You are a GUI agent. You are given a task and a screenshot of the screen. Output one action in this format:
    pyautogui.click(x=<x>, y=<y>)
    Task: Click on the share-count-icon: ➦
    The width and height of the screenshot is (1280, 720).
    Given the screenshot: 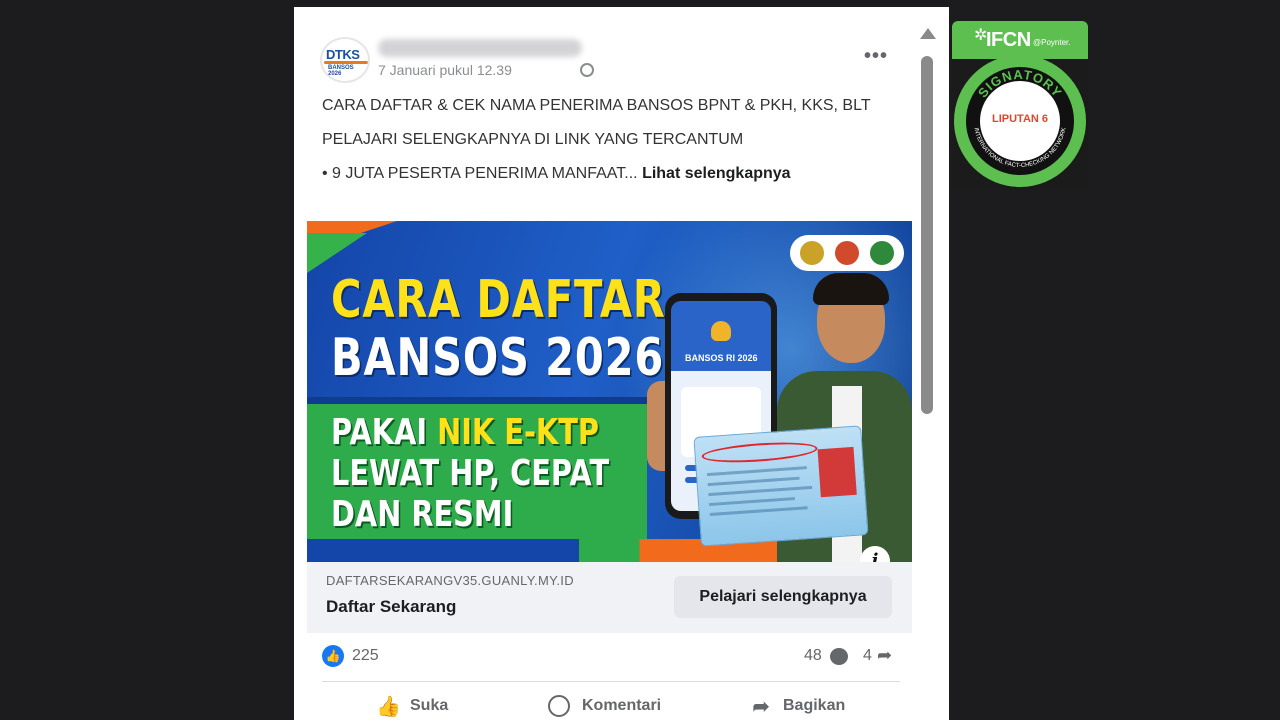 What is the action you would take?
    pyautogui.click(x=885, y=655)
    